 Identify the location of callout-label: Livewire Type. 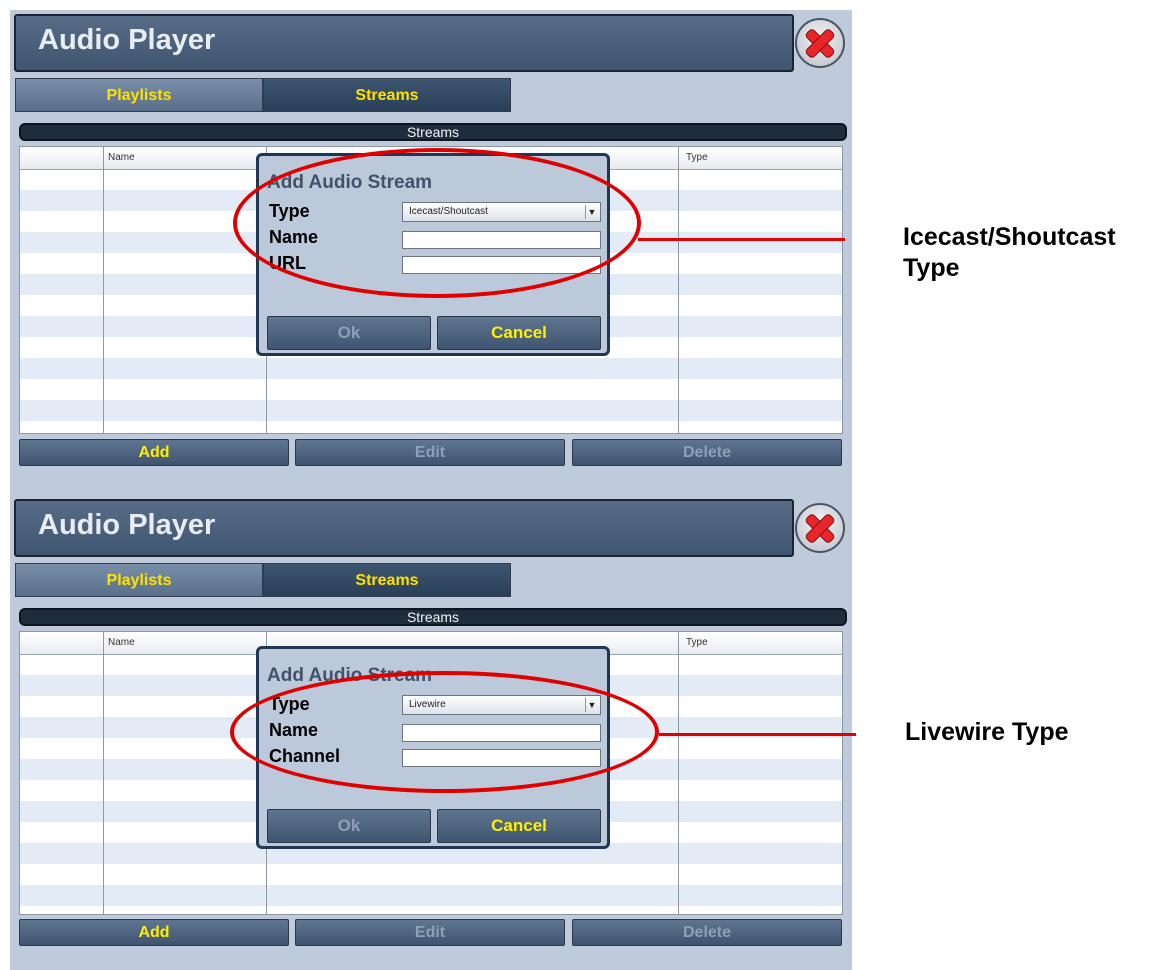
(987, 732).